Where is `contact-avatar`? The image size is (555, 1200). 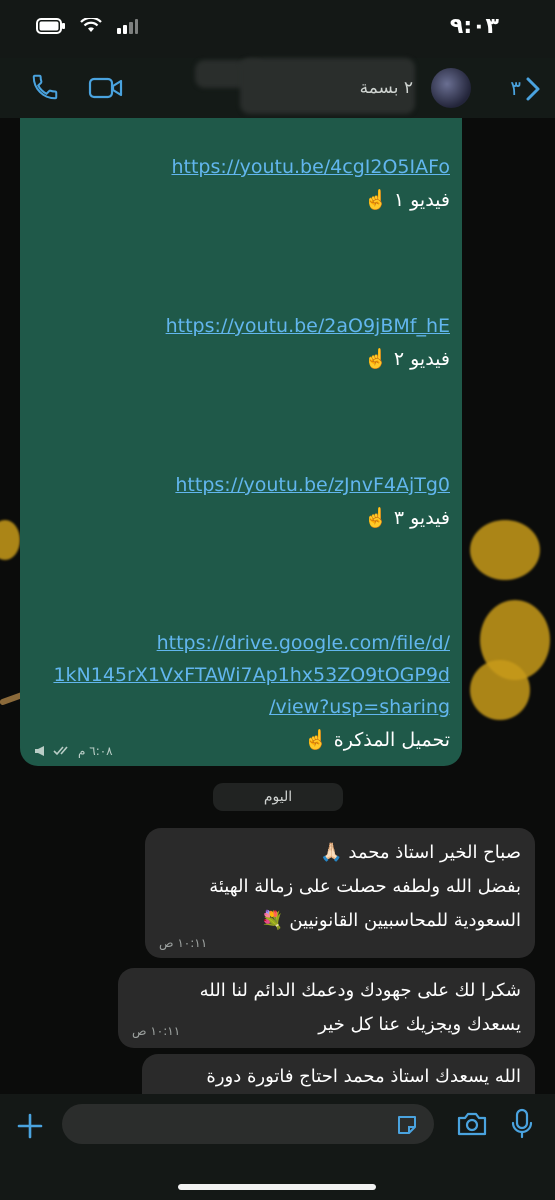 contact-avatar is located at coordinates (451, 88).